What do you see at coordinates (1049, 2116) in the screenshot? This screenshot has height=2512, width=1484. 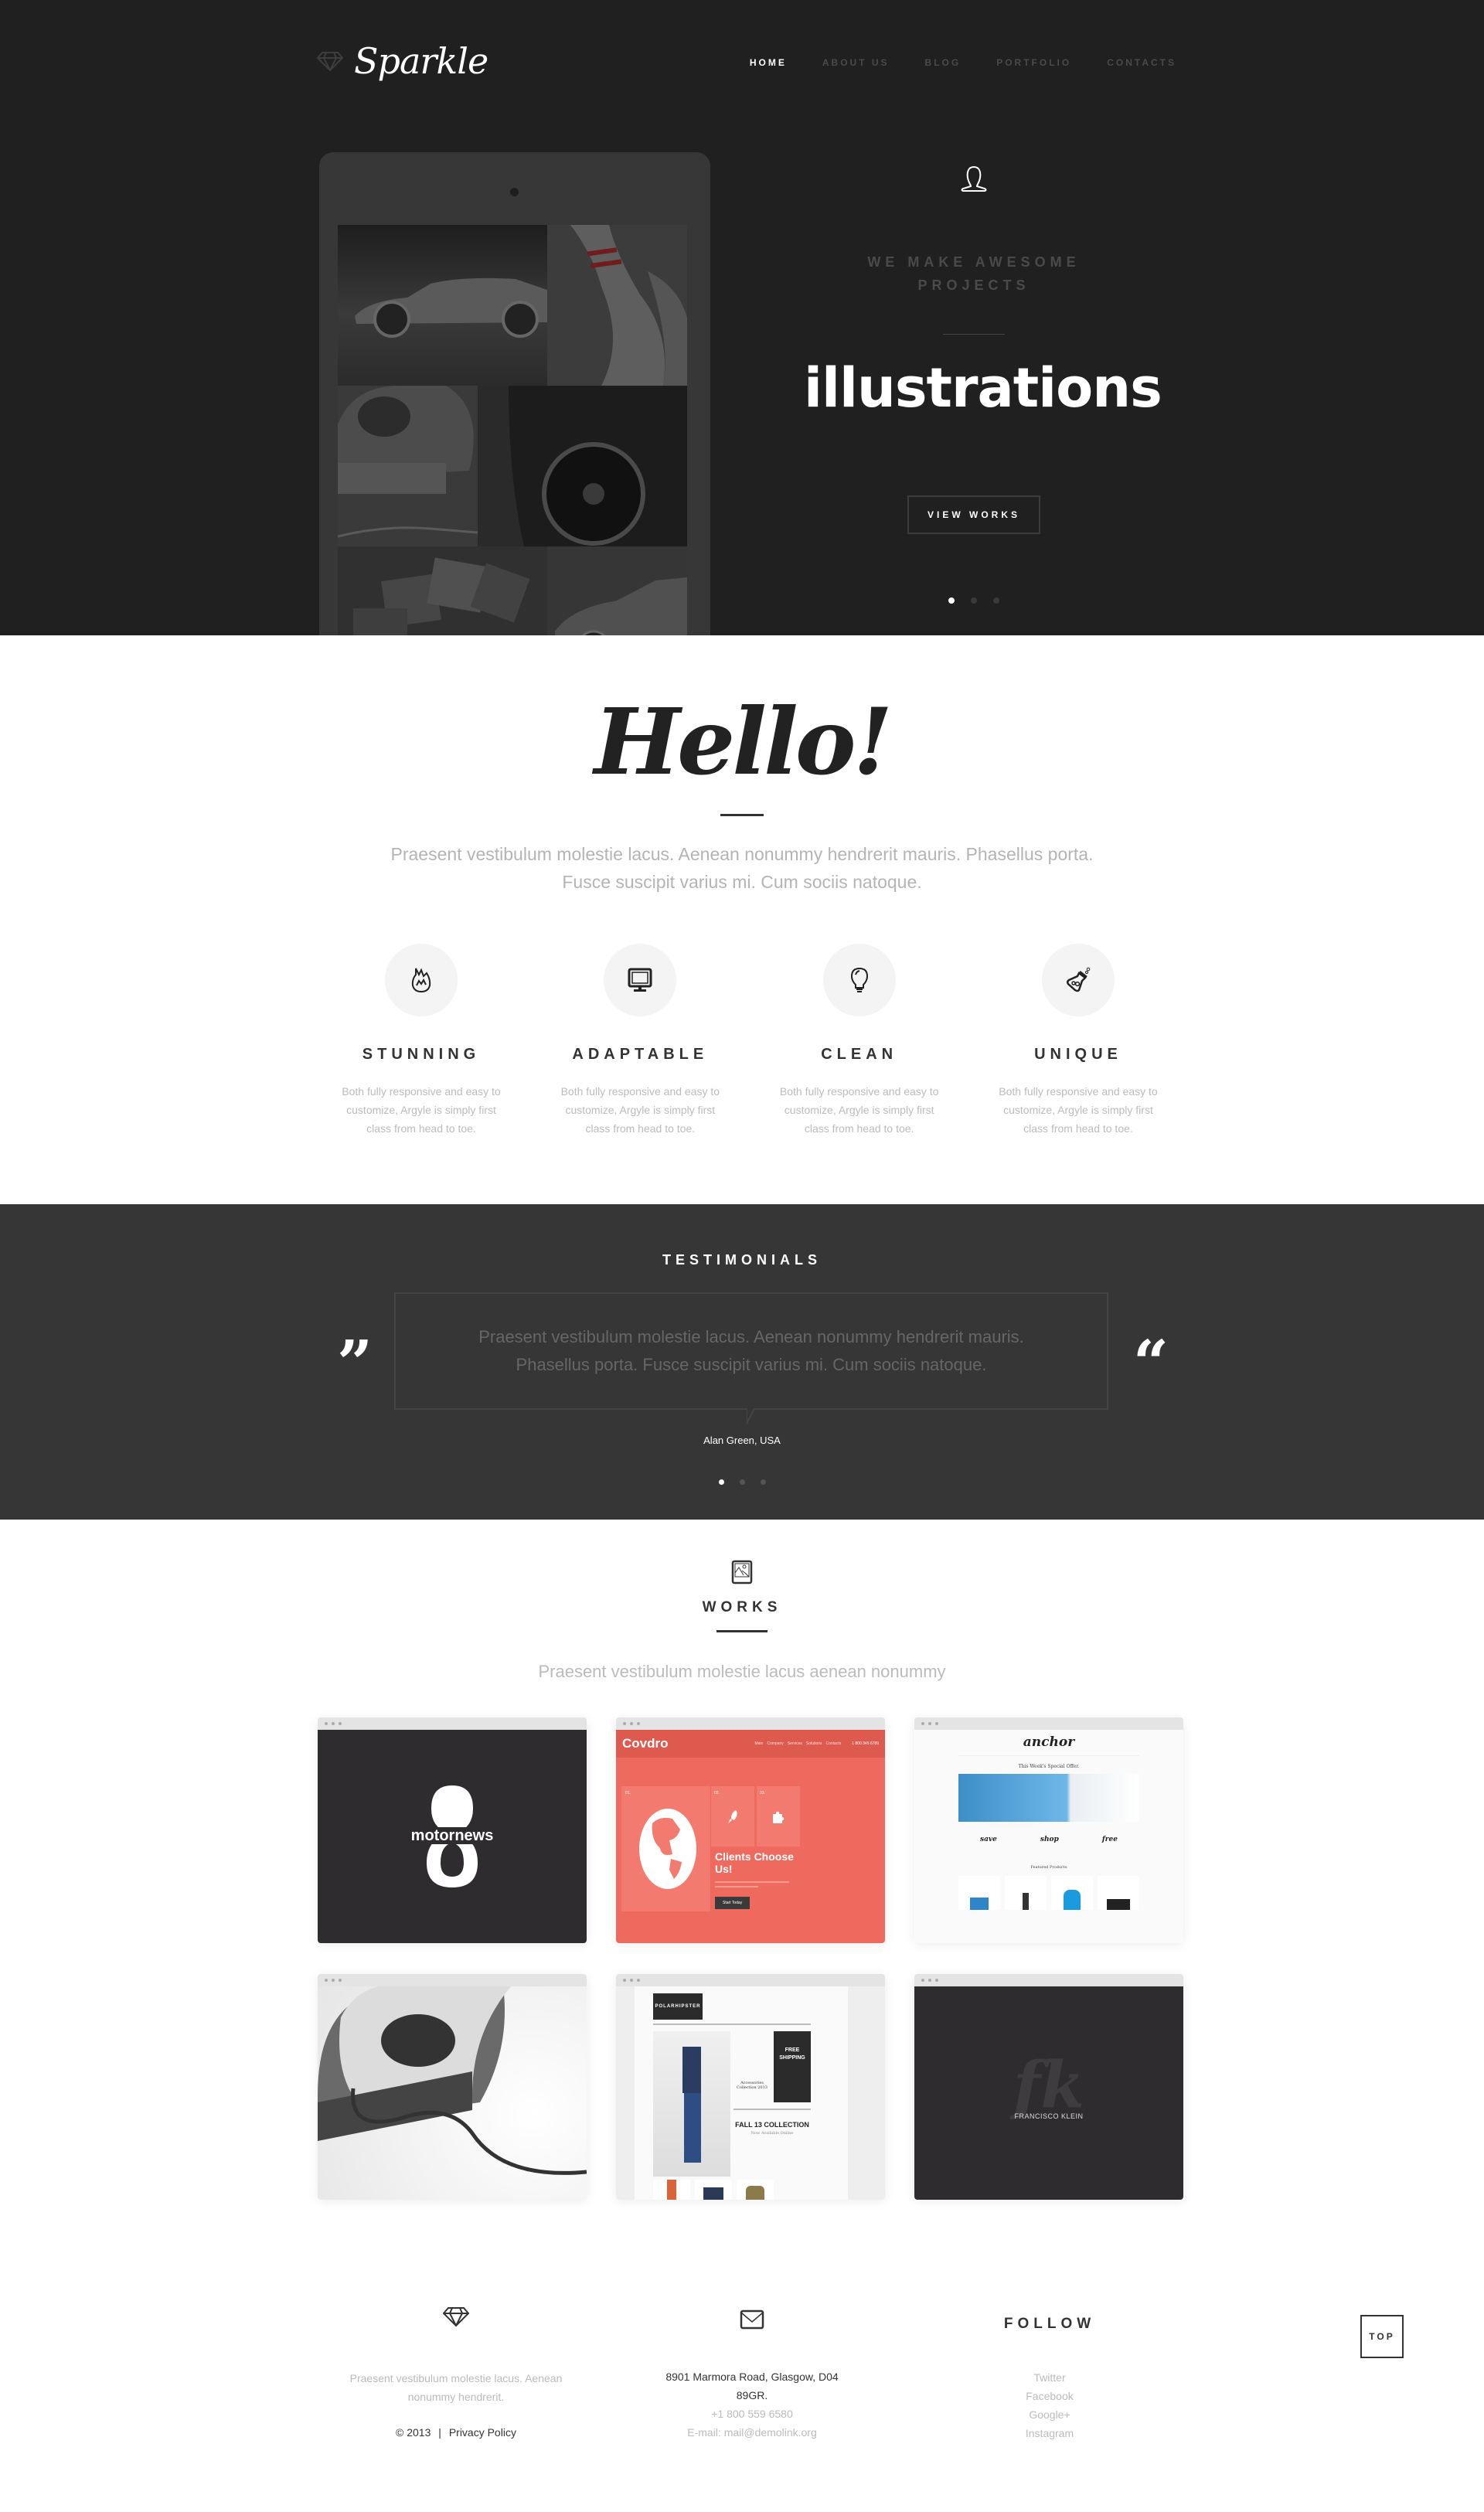 I see `fk-label: FRANCISCO KLEIN` at bounding box center [1049, 2116].